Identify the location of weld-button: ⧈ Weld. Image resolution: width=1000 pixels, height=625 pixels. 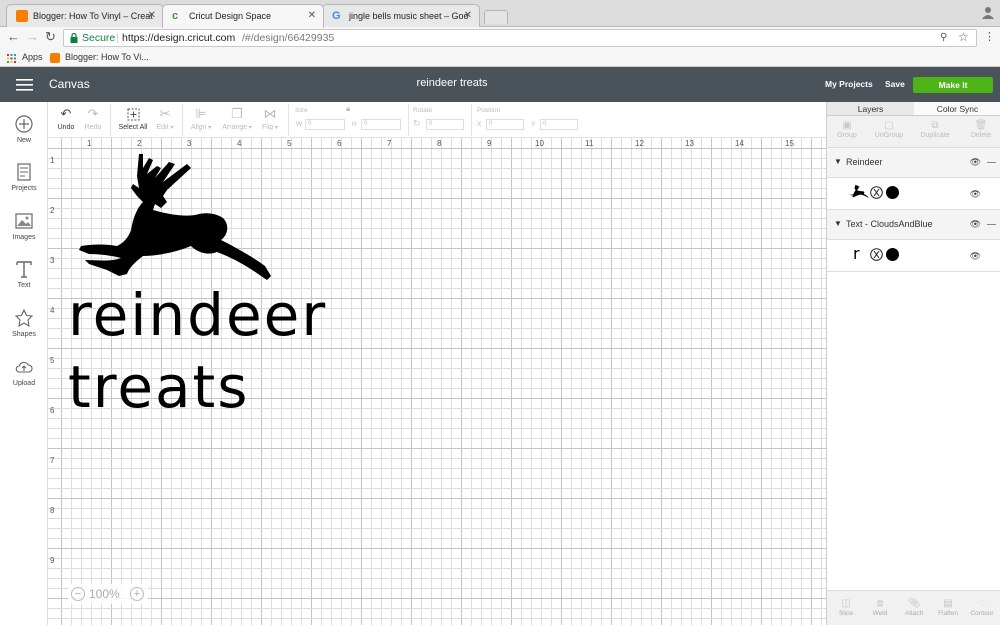
(880, 607).